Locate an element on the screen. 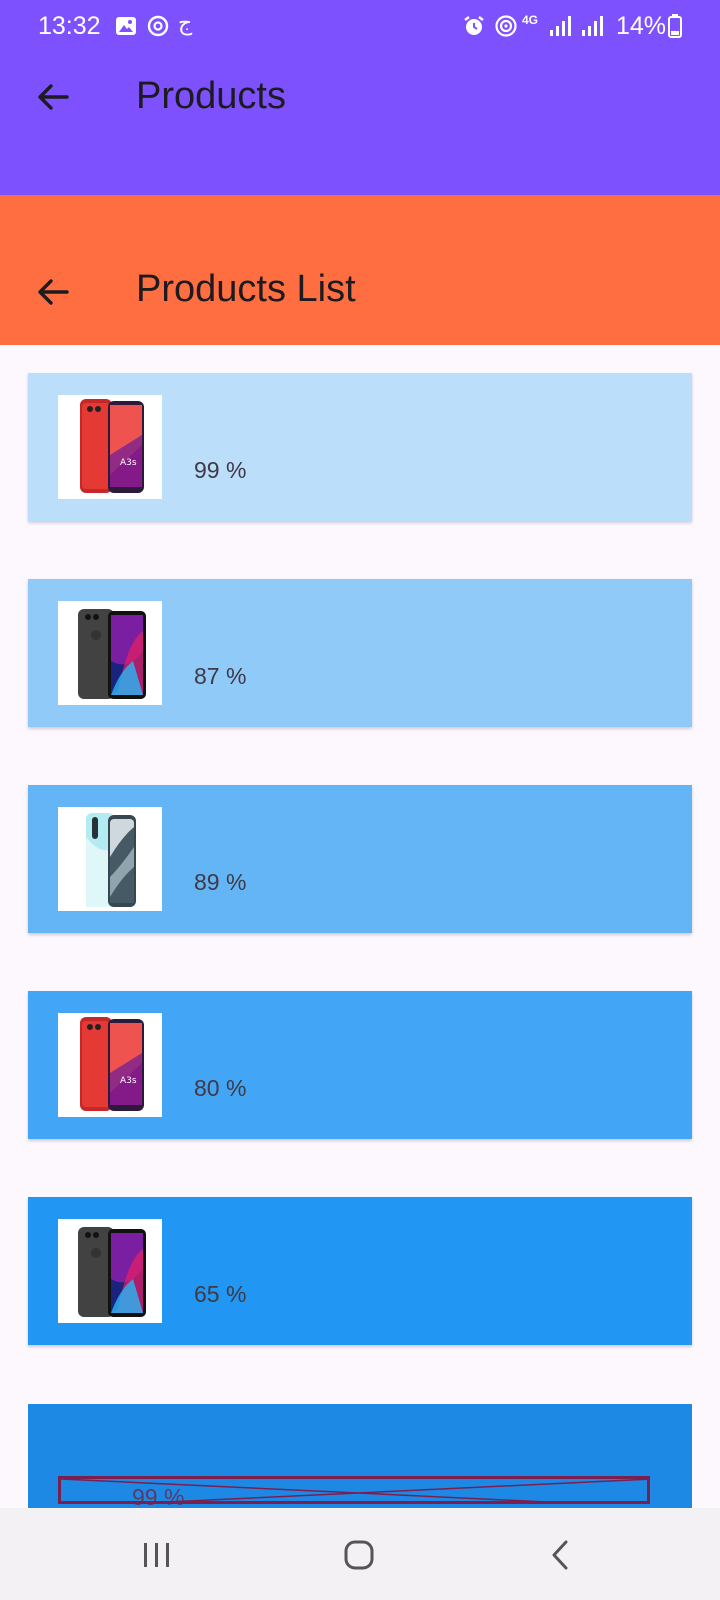 This screenshot has height=1600, width=720. nav-back-button is located at coordinates (561, 1555).